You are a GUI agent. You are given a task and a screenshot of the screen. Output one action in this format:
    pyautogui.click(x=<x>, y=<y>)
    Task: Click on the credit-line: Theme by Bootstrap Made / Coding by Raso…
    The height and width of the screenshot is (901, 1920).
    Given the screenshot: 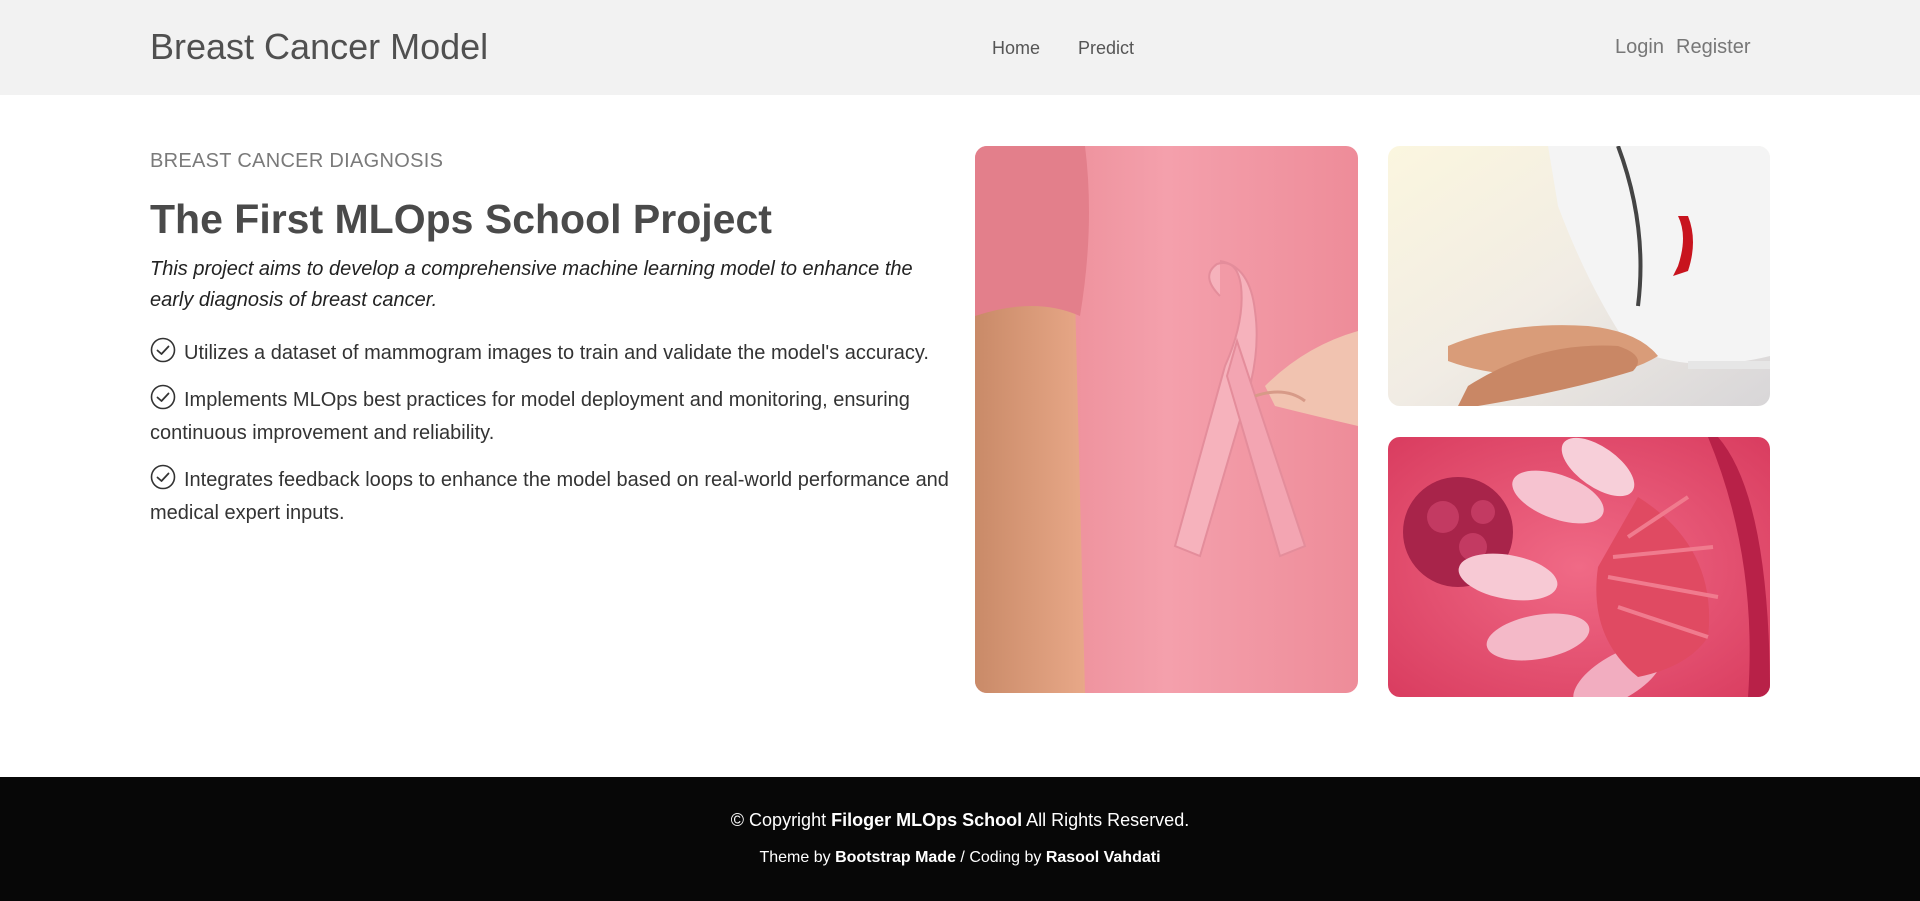 What is the action you would take?
    pyautogui.click(x=960, y=858)
    